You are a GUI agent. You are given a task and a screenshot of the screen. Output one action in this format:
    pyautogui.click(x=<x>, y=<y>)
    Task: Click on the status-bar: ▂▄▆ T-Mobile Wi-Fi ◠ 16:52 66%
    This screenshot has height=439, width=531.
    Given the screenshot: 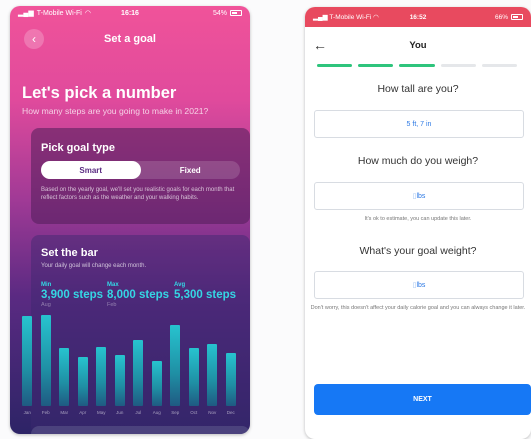 What is the action you would take?
    pyautogui.click(x=418, y=17)
    